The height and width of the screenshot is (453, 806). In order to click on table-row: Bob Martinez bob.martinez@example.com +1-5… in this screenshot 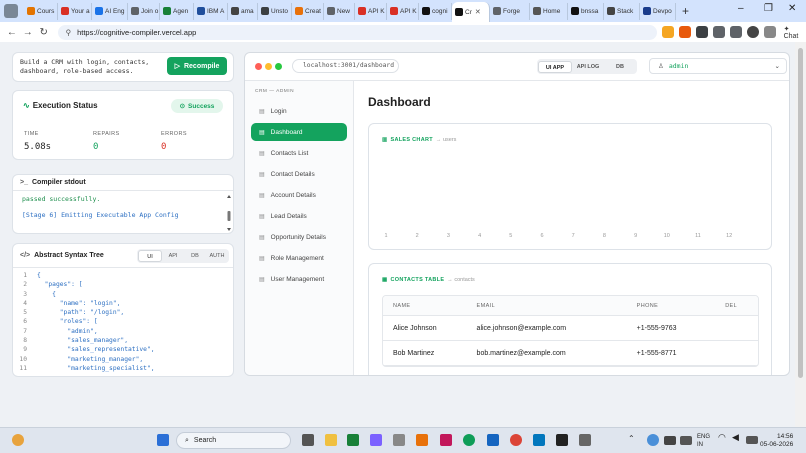, I will do `click(570, 353)`.